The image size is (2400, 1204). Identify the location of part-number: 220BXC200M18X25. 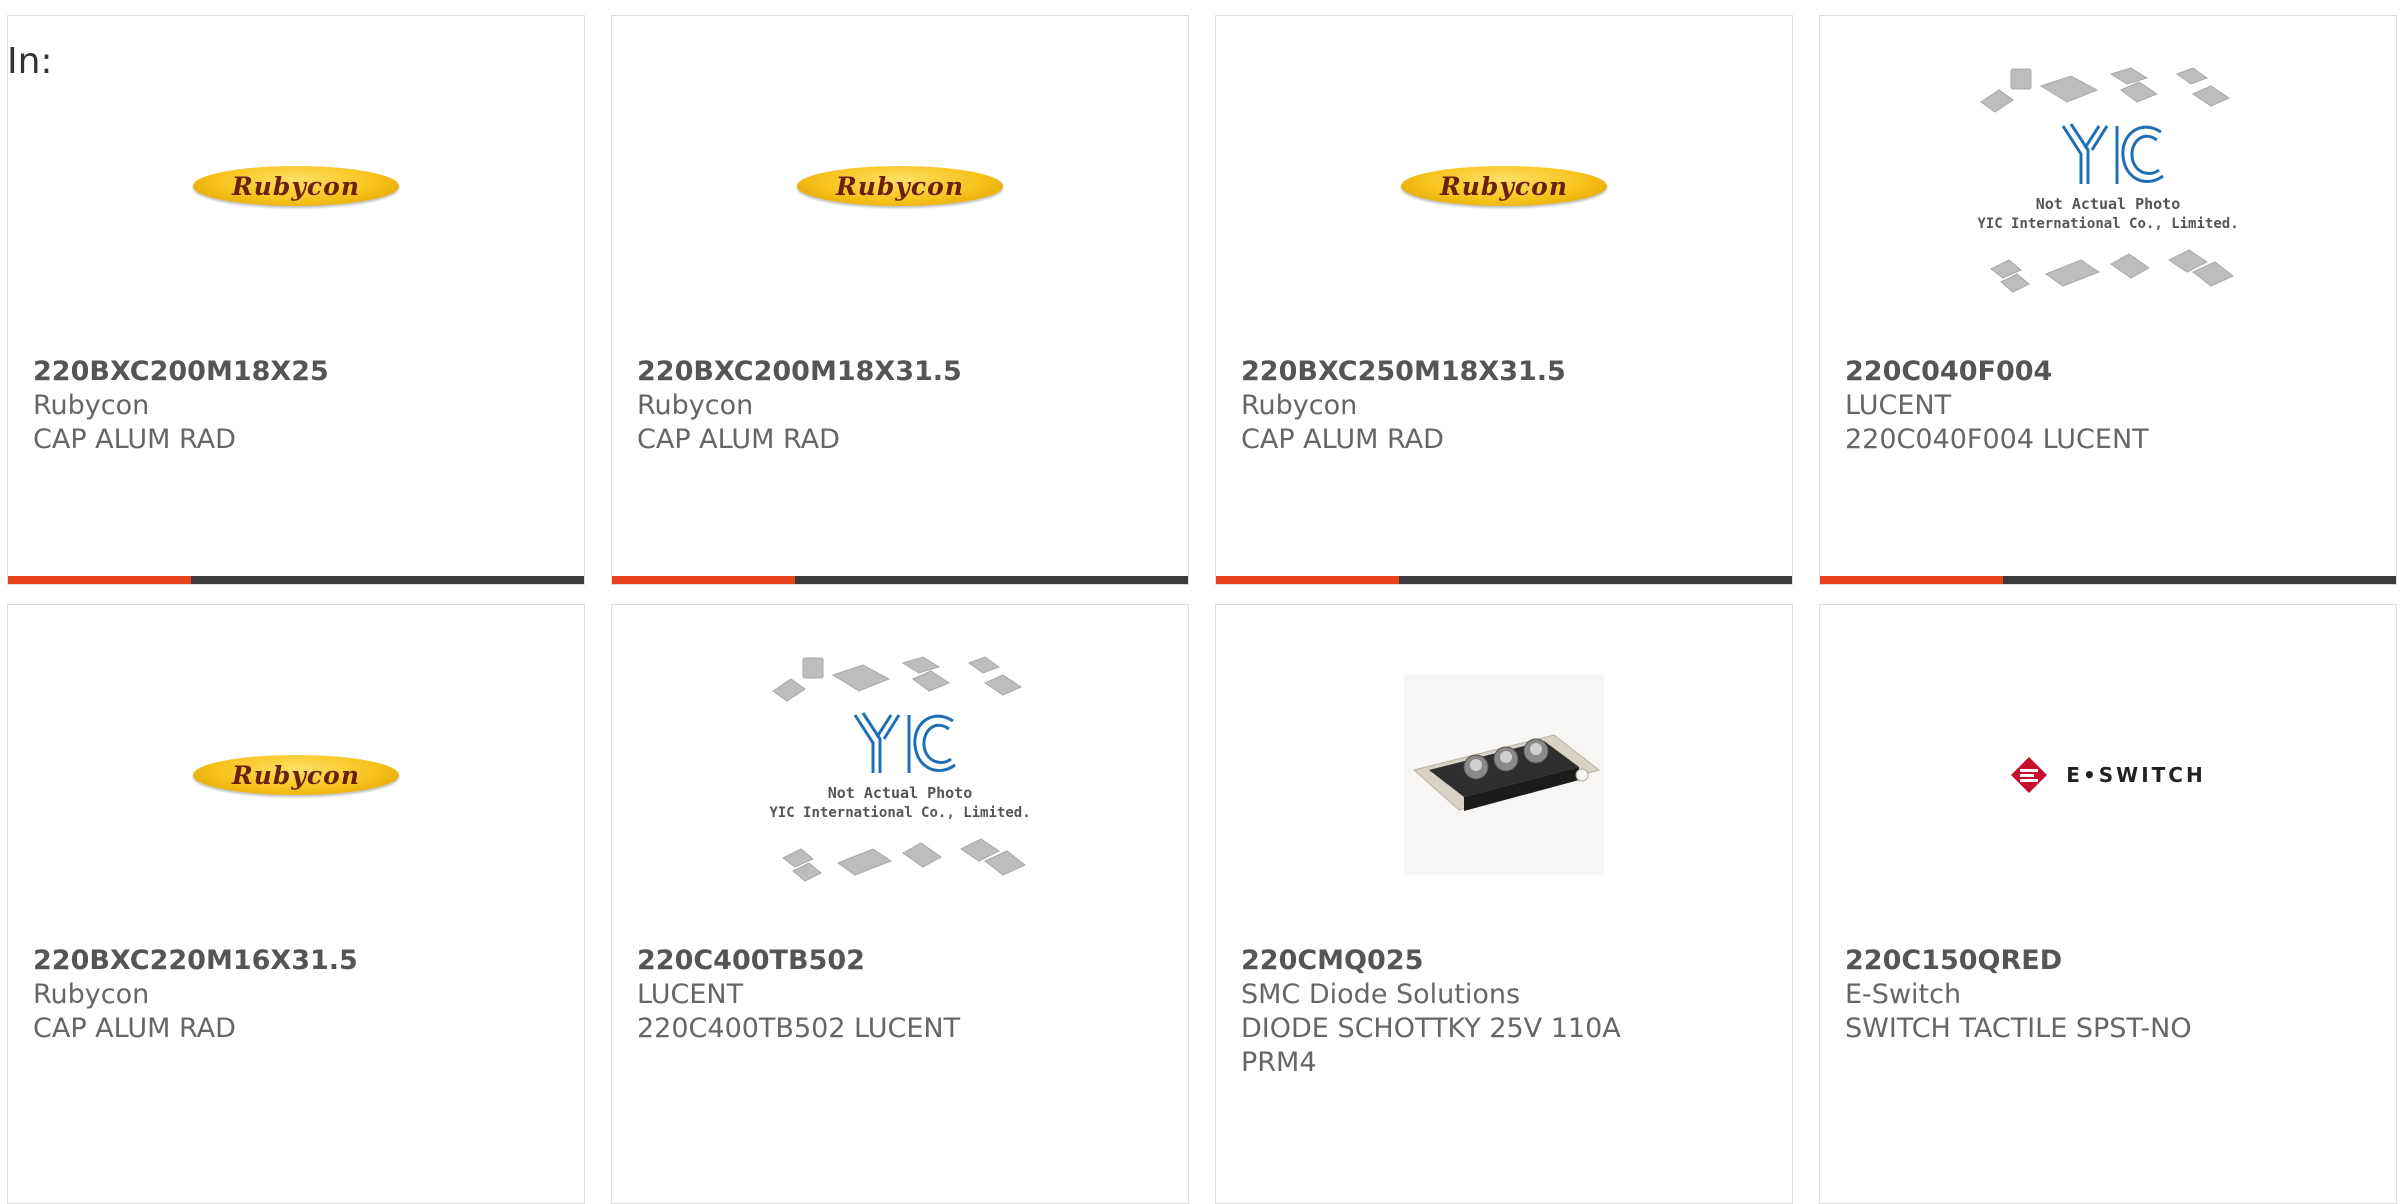
(296, 372).